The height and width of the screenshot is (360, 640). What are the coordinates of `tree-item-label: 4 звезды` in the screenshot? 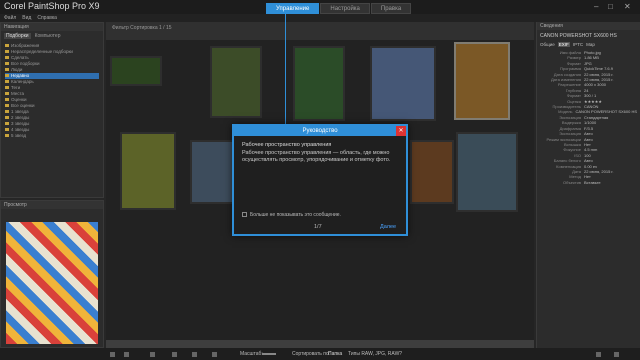 It's located at (20, 129).